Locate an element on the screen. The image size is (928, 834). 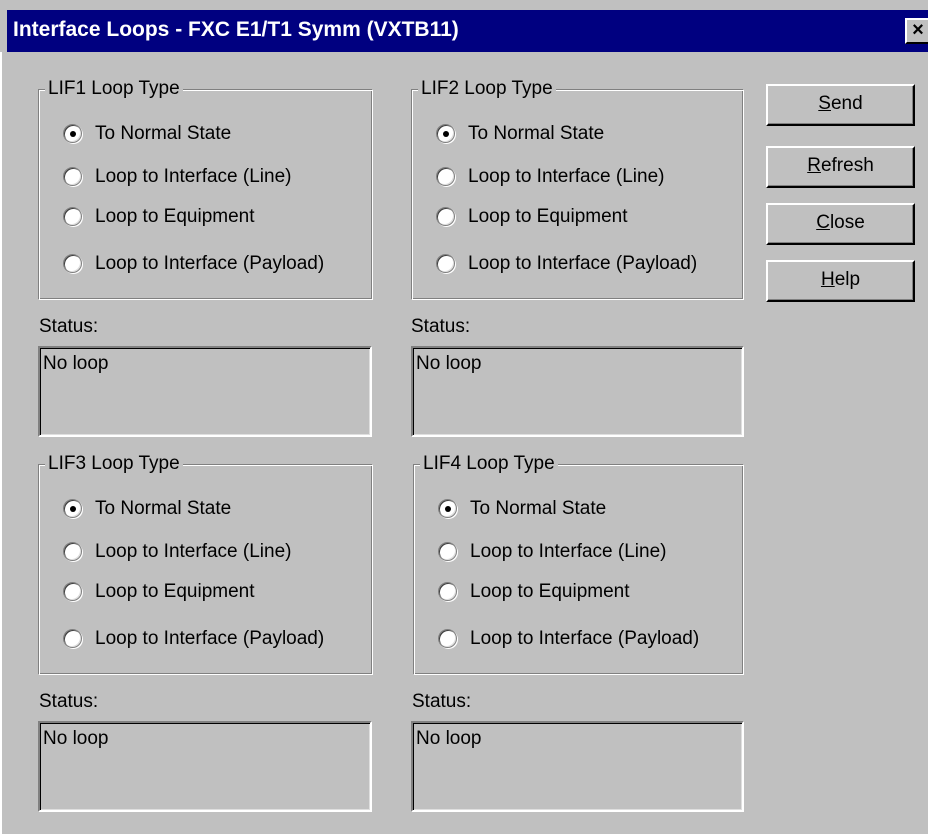
lif1-status-box: No loop is located at coordinates (205, 391).